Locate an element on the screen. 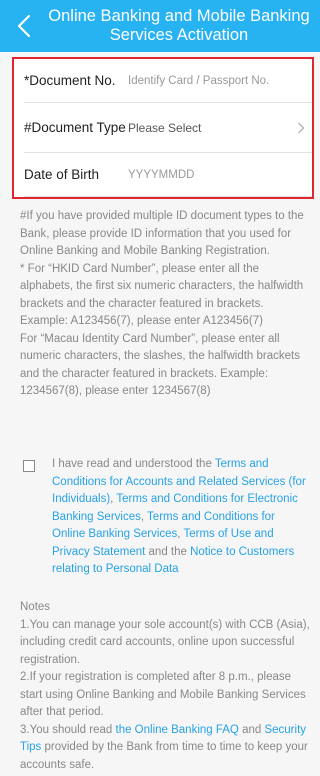  dob-label: Date of Birth is located at coordinates (62, 174).